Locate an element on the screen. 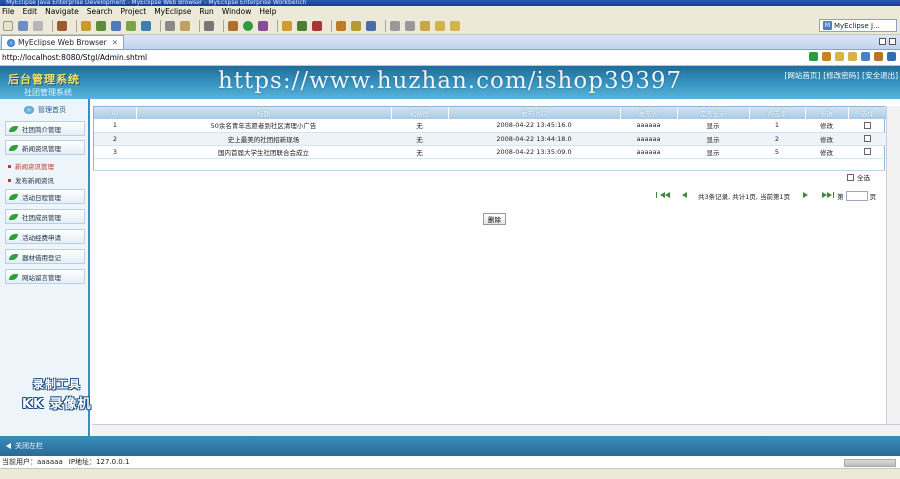  sidebar-item-club-intro: 社团简介管理 is located at coordinates (45, 128).